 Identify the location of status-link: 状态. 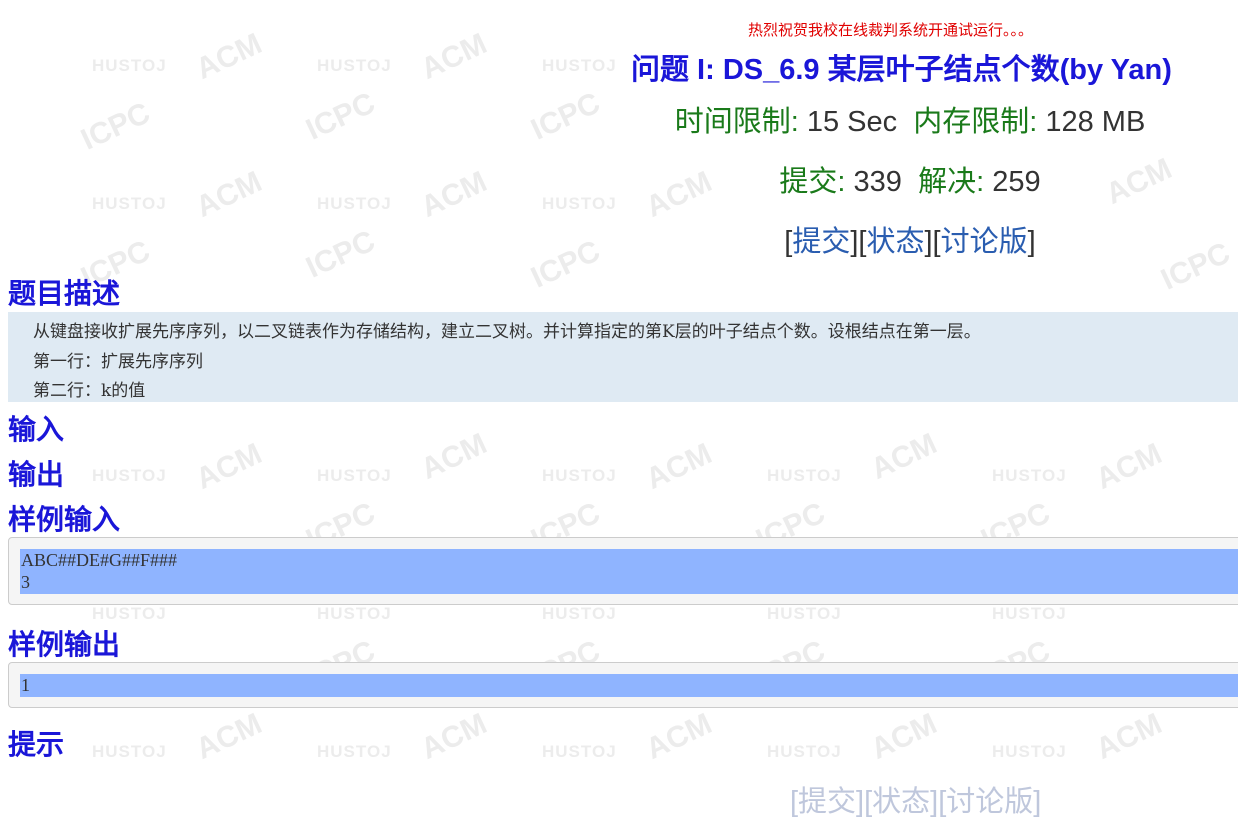
(895, 242).